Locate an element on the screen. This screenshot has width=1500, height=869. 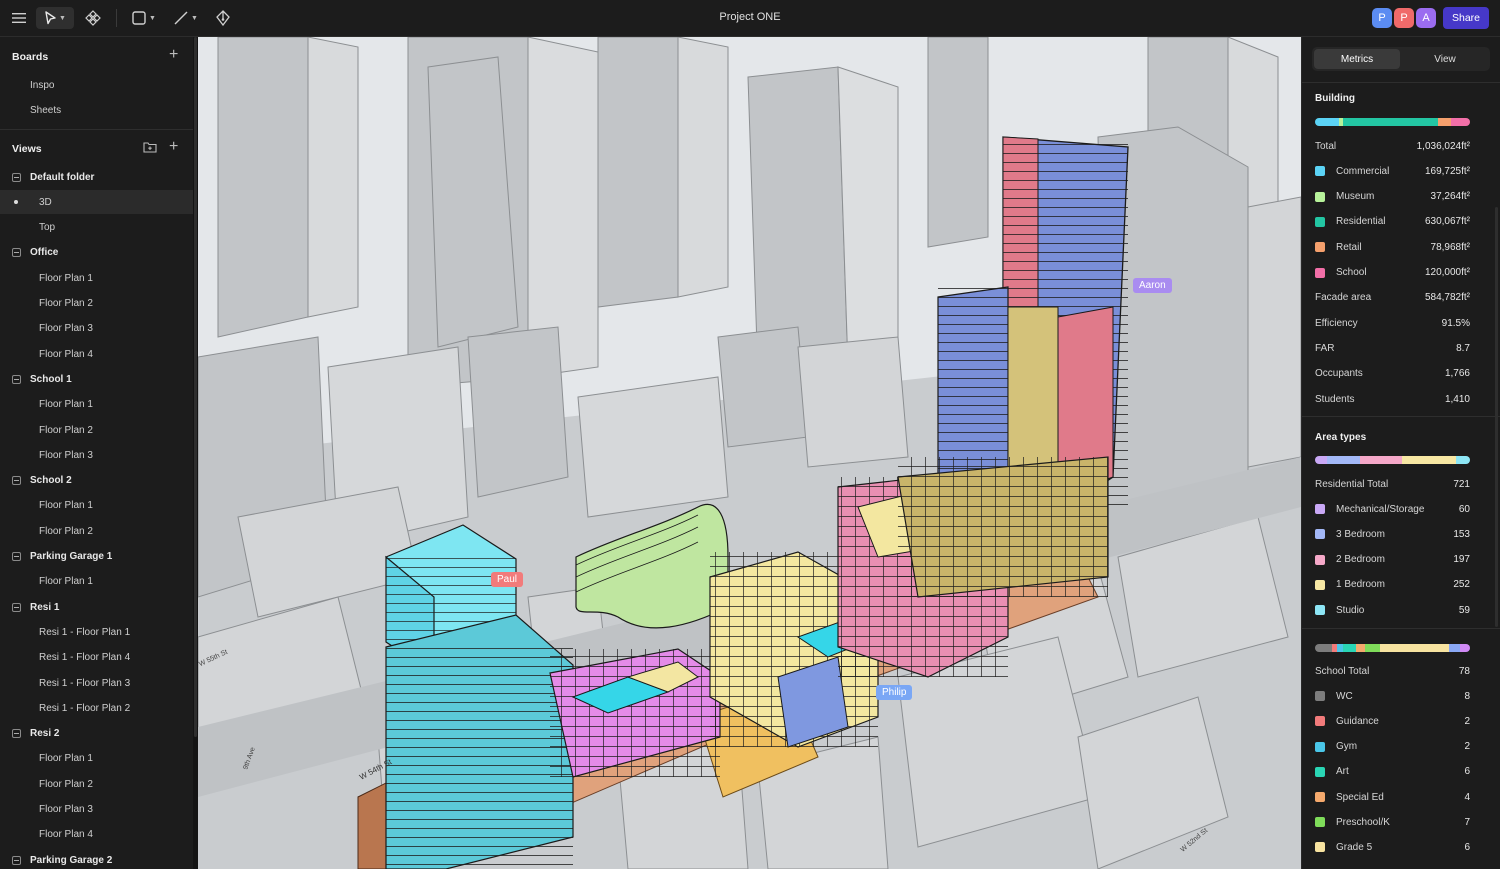
view-label: Office is located at coordinates (44, 253).